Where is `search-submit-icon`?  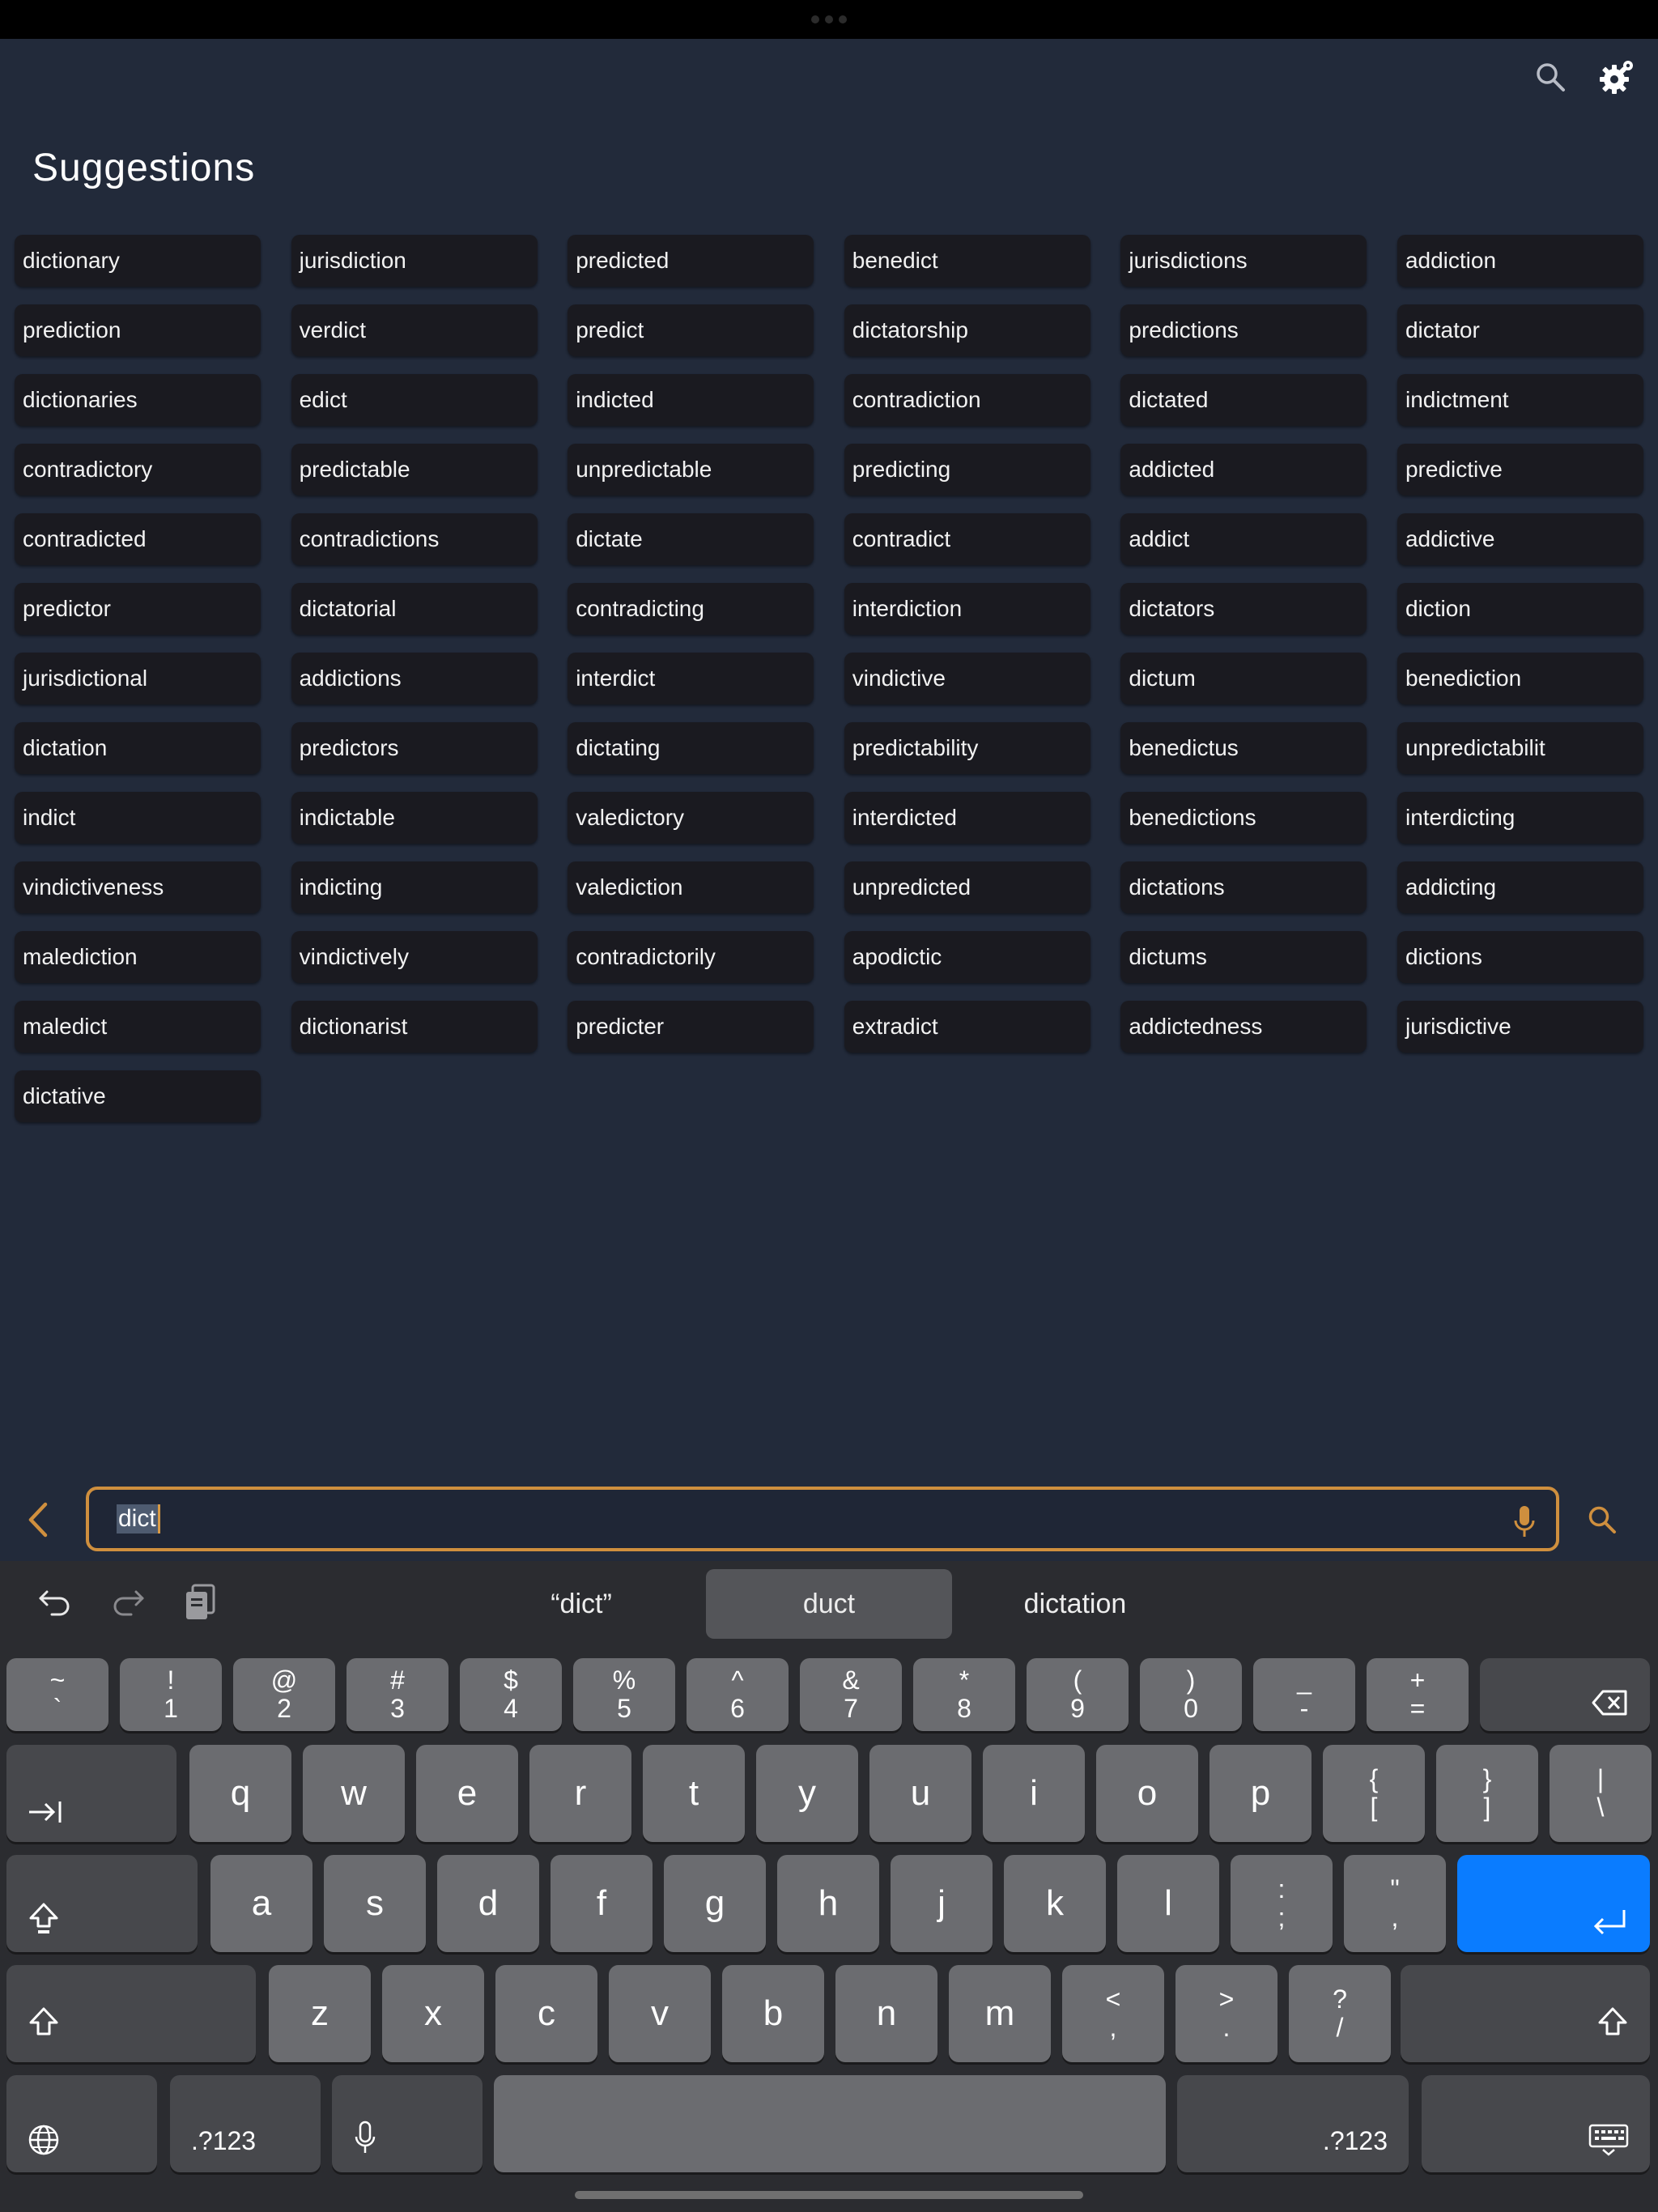
search-submit-icon is located at coordinates (1602, 1522).